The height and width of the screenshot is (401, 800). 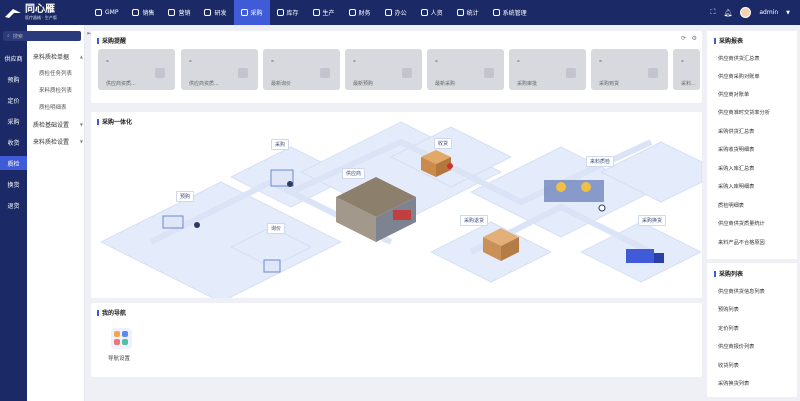 I want to click on nav-settings-label: 导航设置, so click(x=119, y=358).